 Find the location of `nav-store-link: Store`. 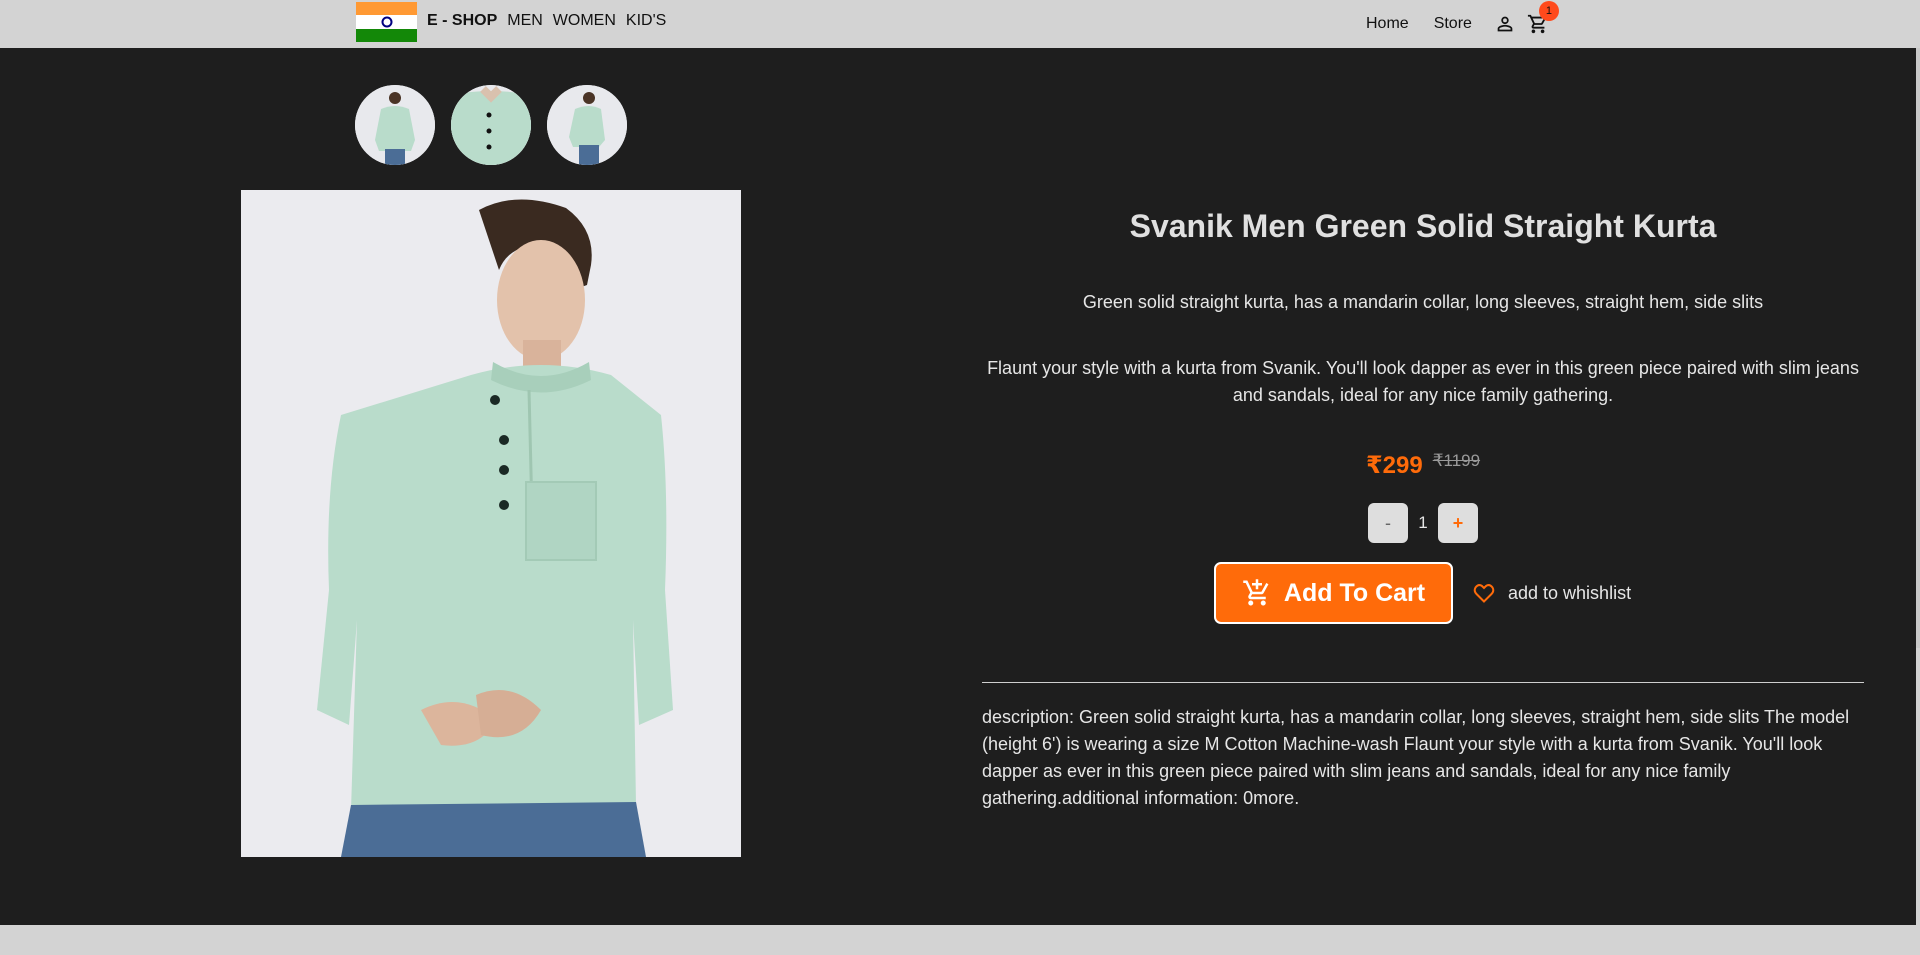

nav-store-link: Store is located at coordinates (1453, 24).